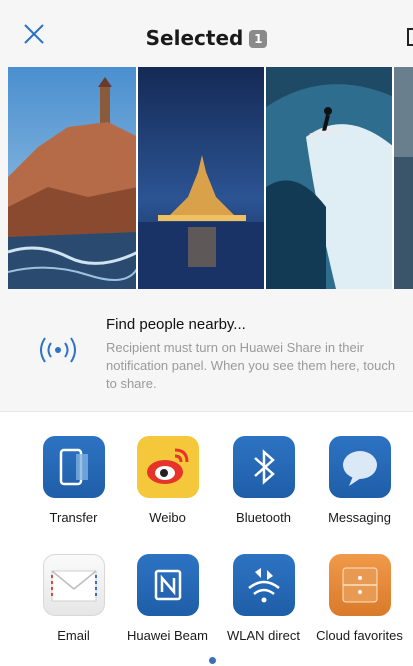  I want to click on nfc-beam-icon, so click(167, 585).